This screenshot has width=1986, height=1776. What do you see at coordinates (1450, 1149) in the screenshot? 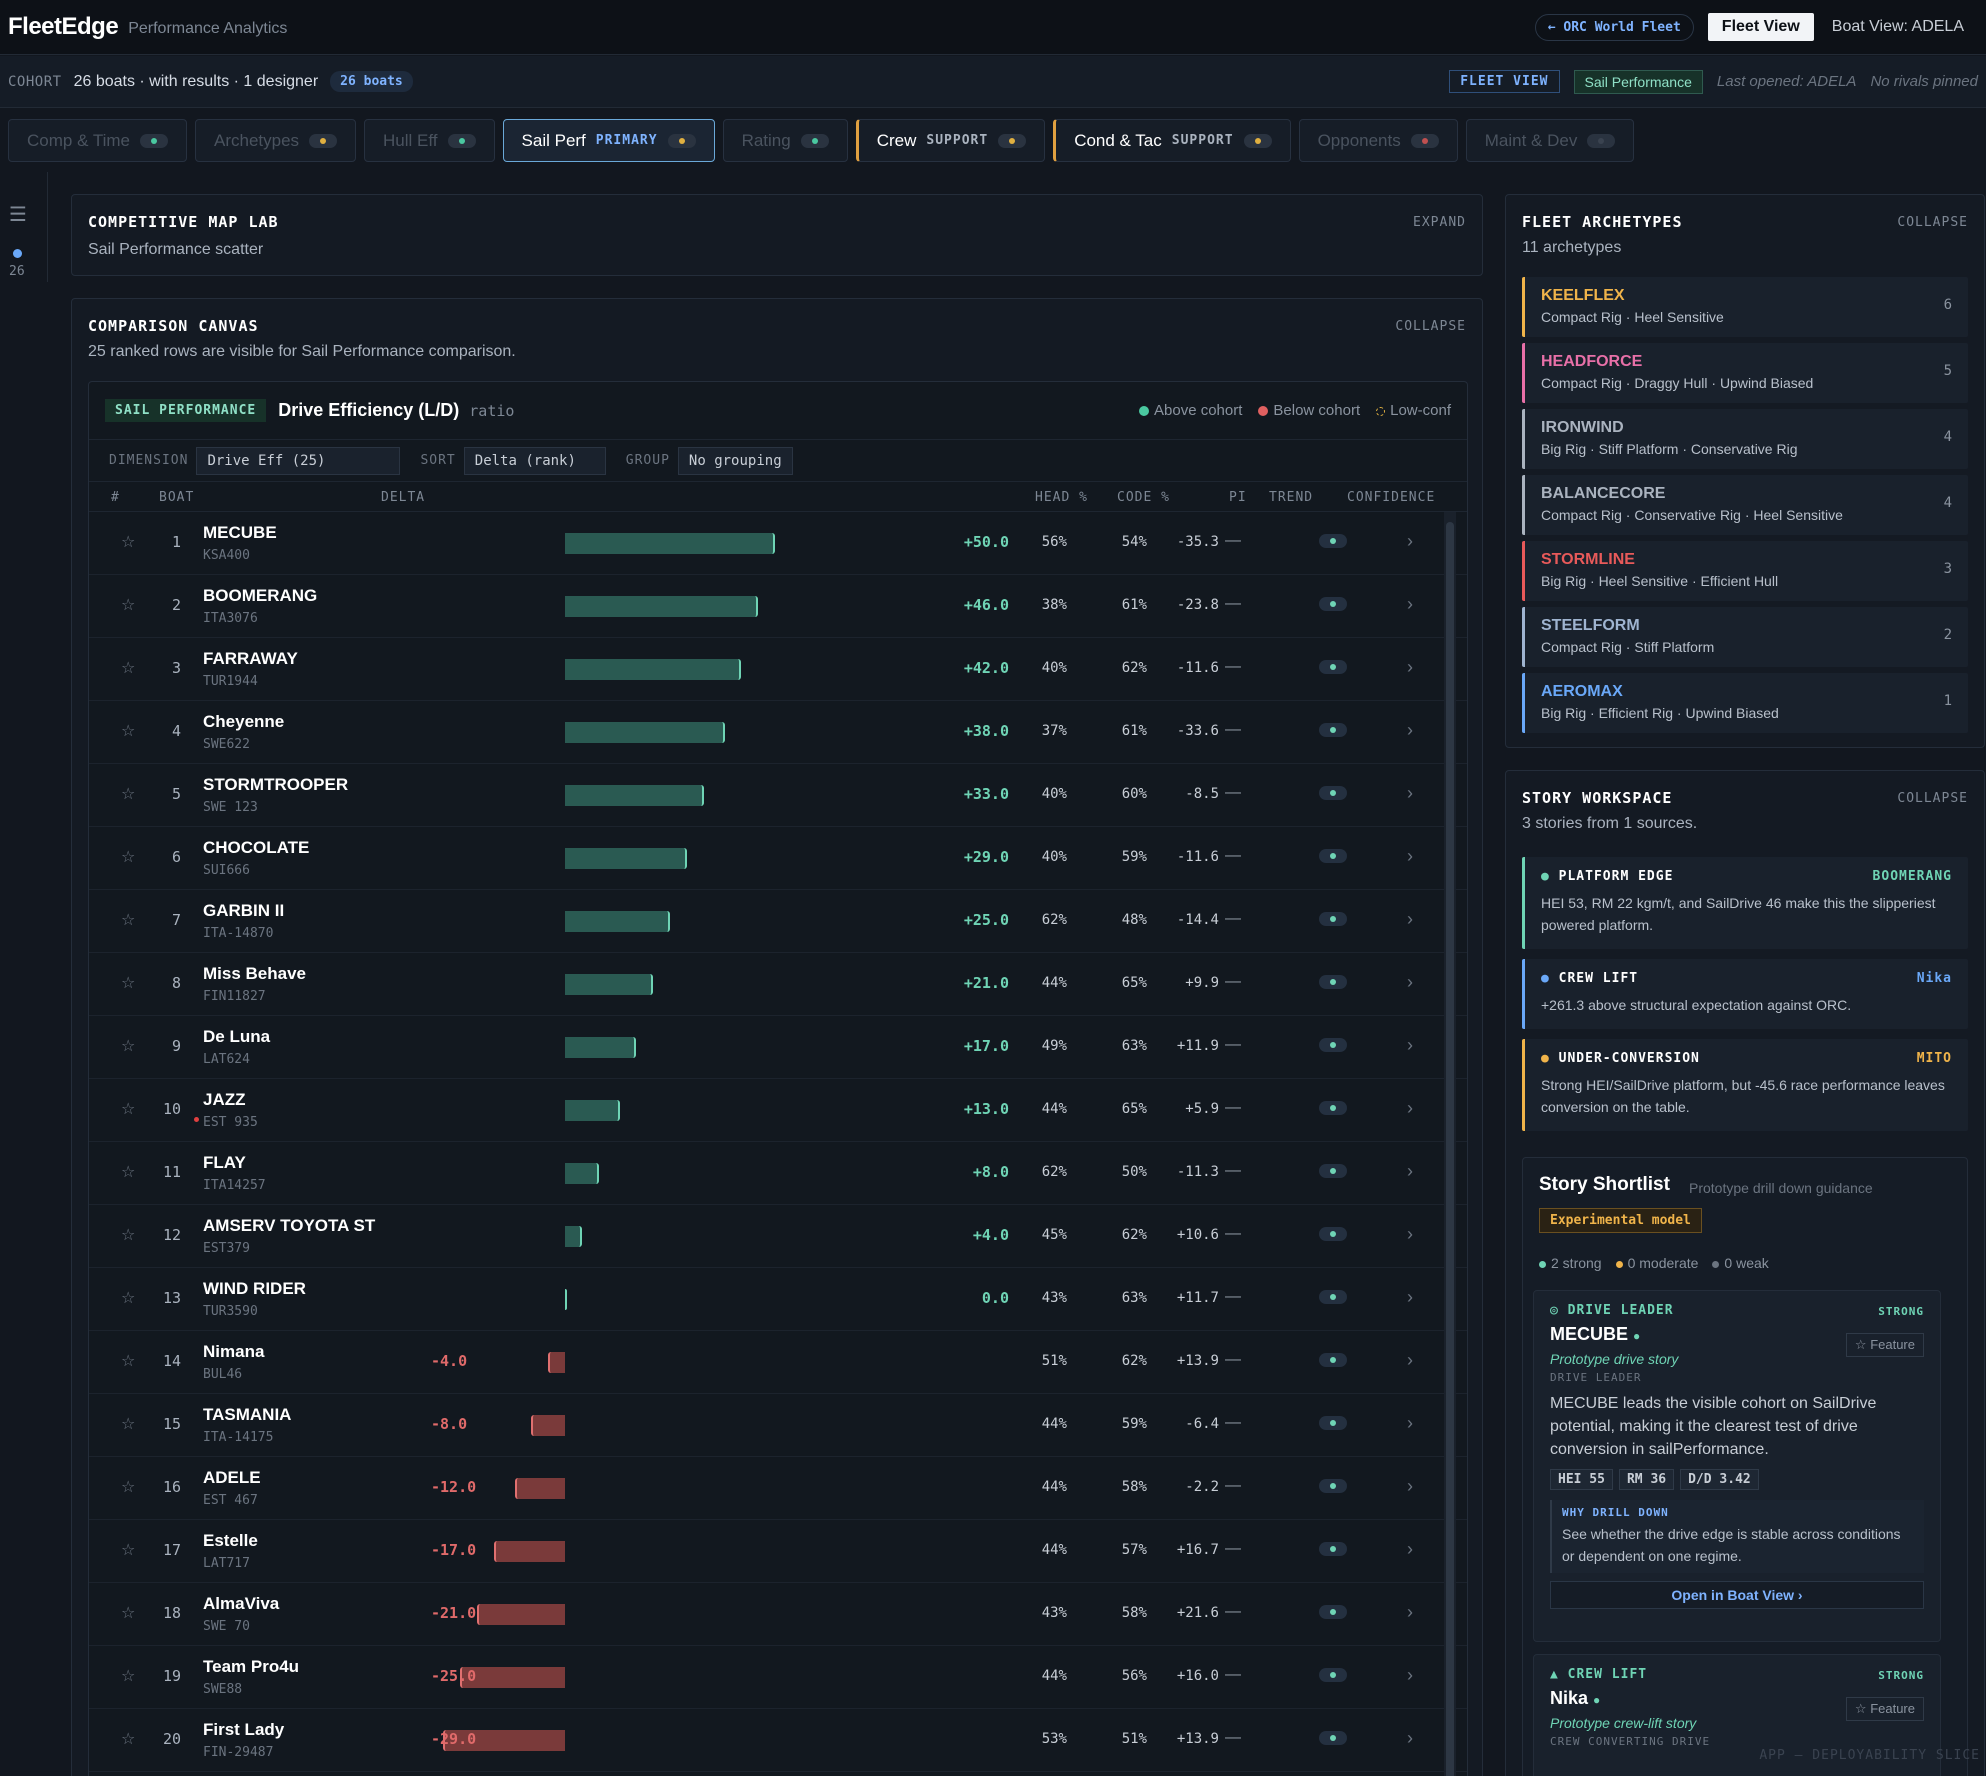
I see `scrollbar-thumb` at bounding box center [1450, 1149].